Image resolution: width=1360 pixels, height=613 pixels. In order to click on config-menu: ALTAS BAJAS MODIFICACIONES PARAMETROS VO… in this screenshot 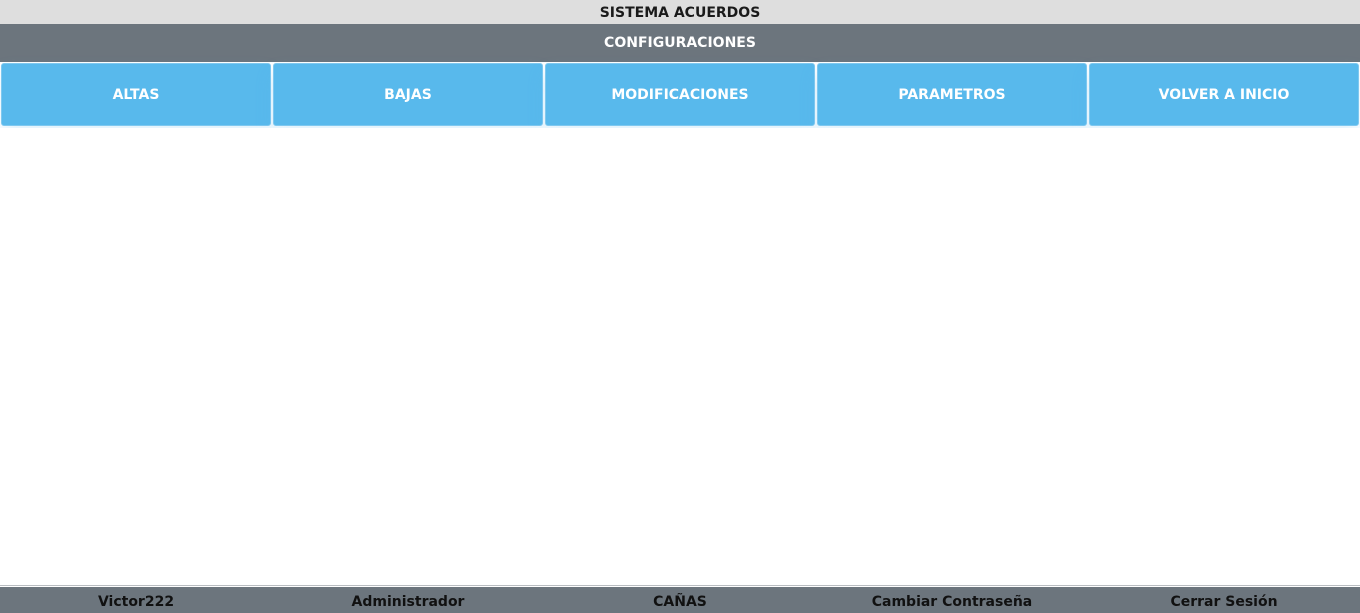, I will do `click(680, 95)`.